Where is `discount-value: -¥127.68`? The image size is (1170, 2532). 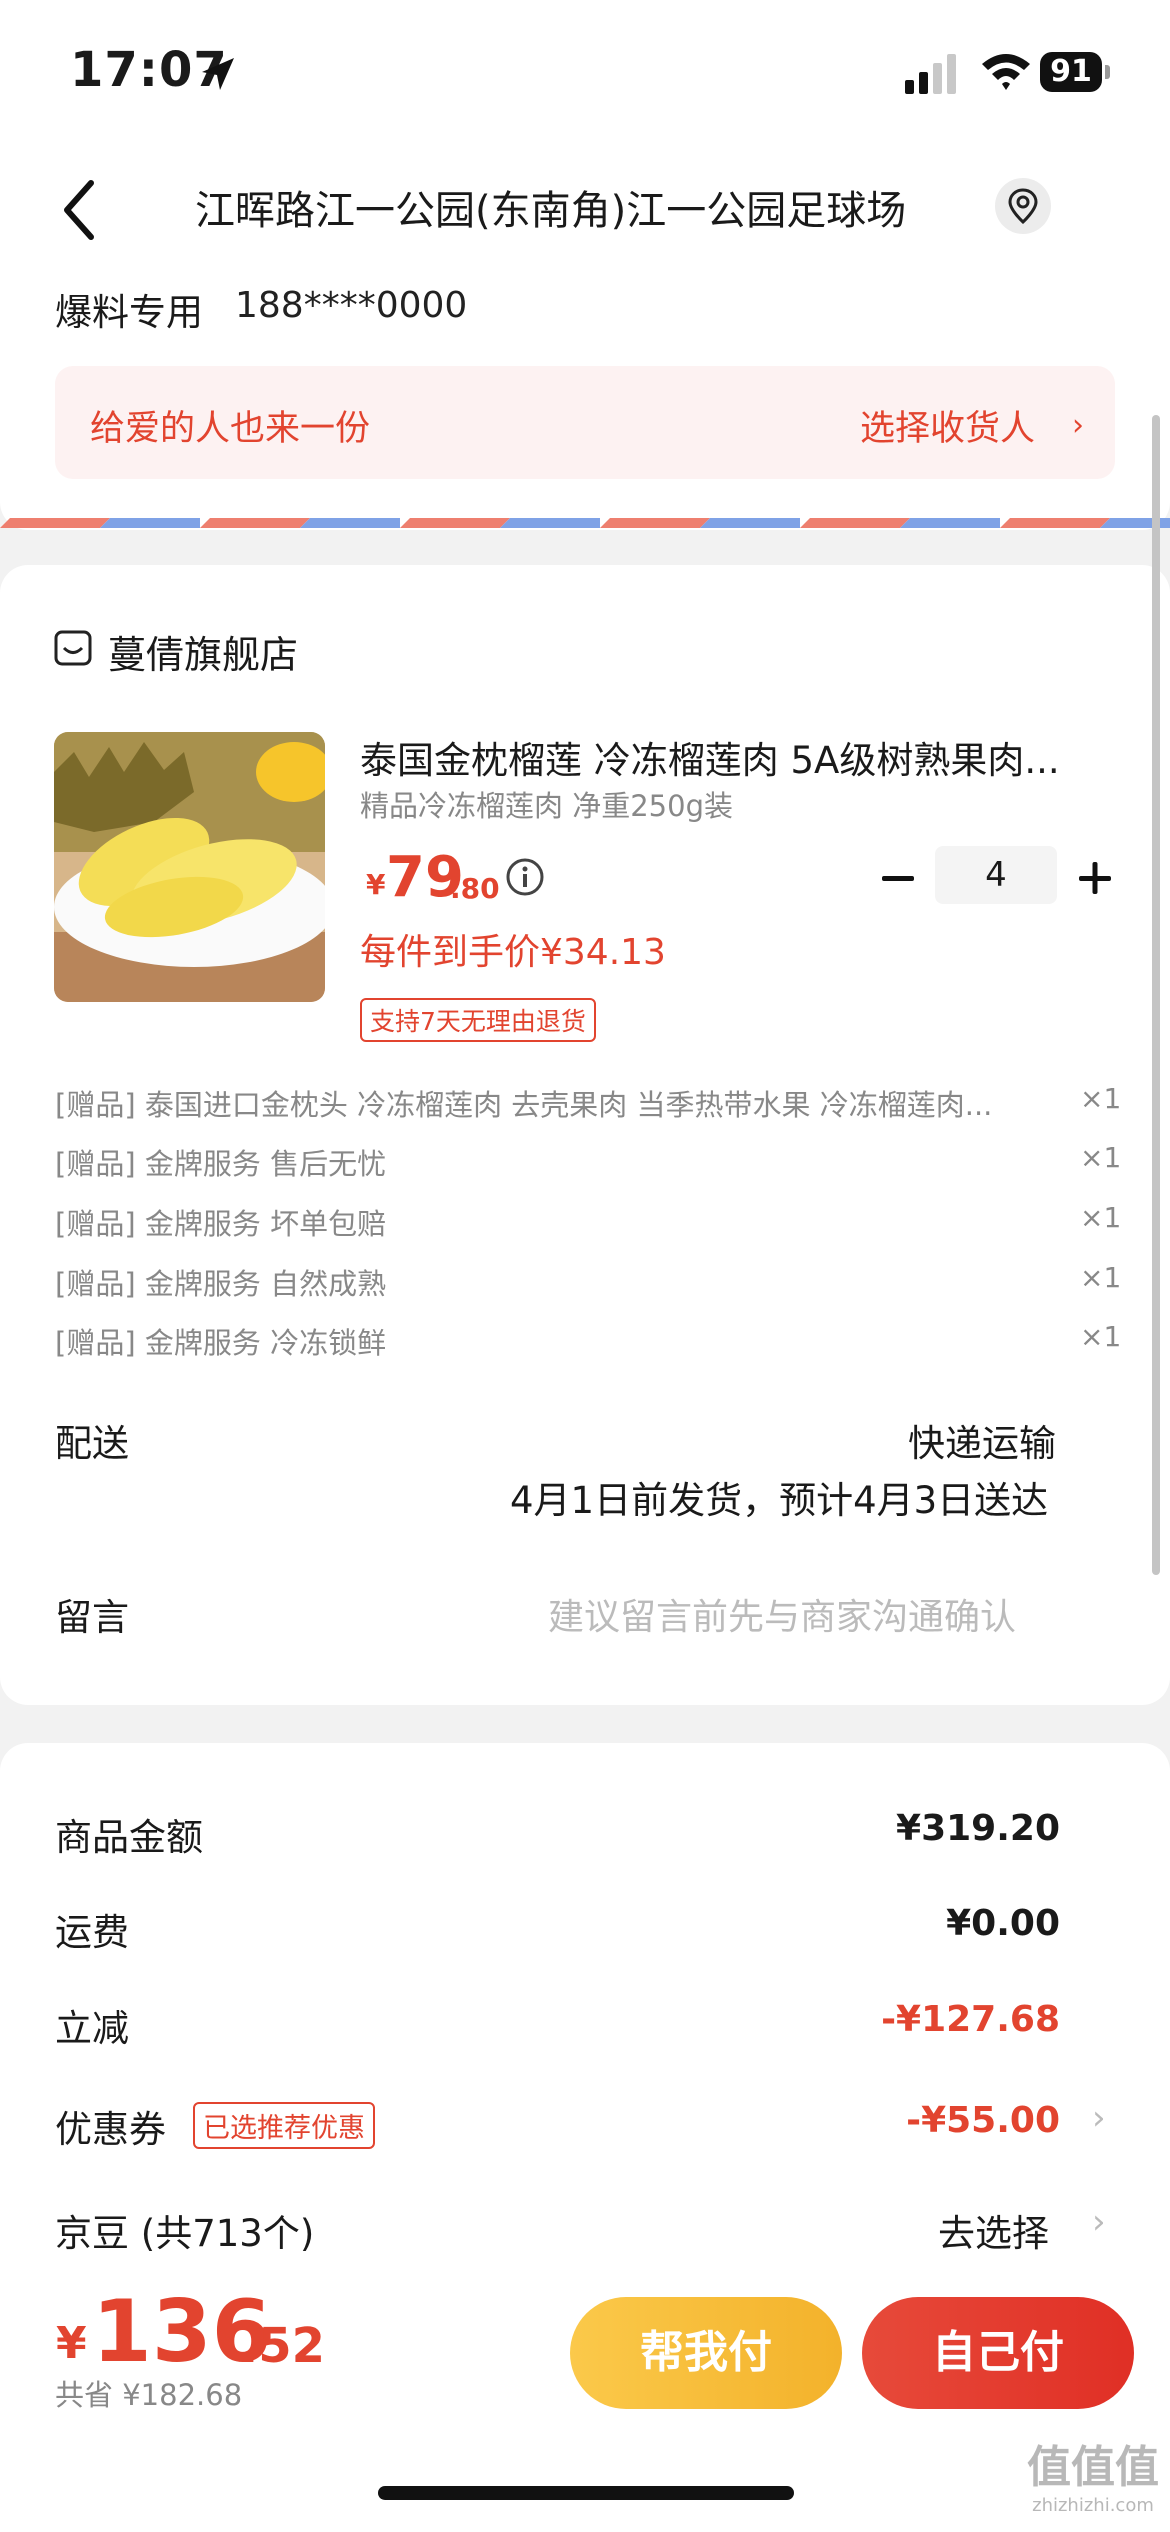 discount-value: -¥127.68 is located at coordinates (970, 2019).